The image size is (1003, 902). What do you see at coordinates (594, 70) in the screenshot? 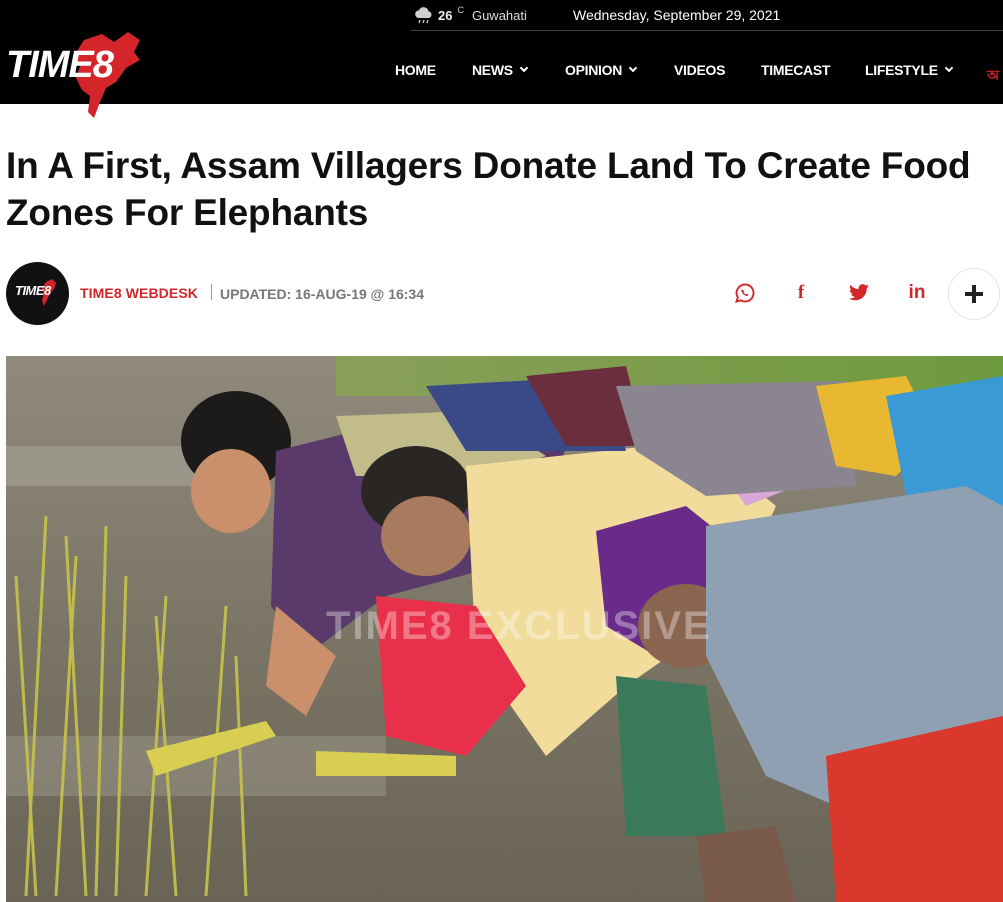
I see `nav-opinion-label: OPINION` at bounding box center [594, 70].